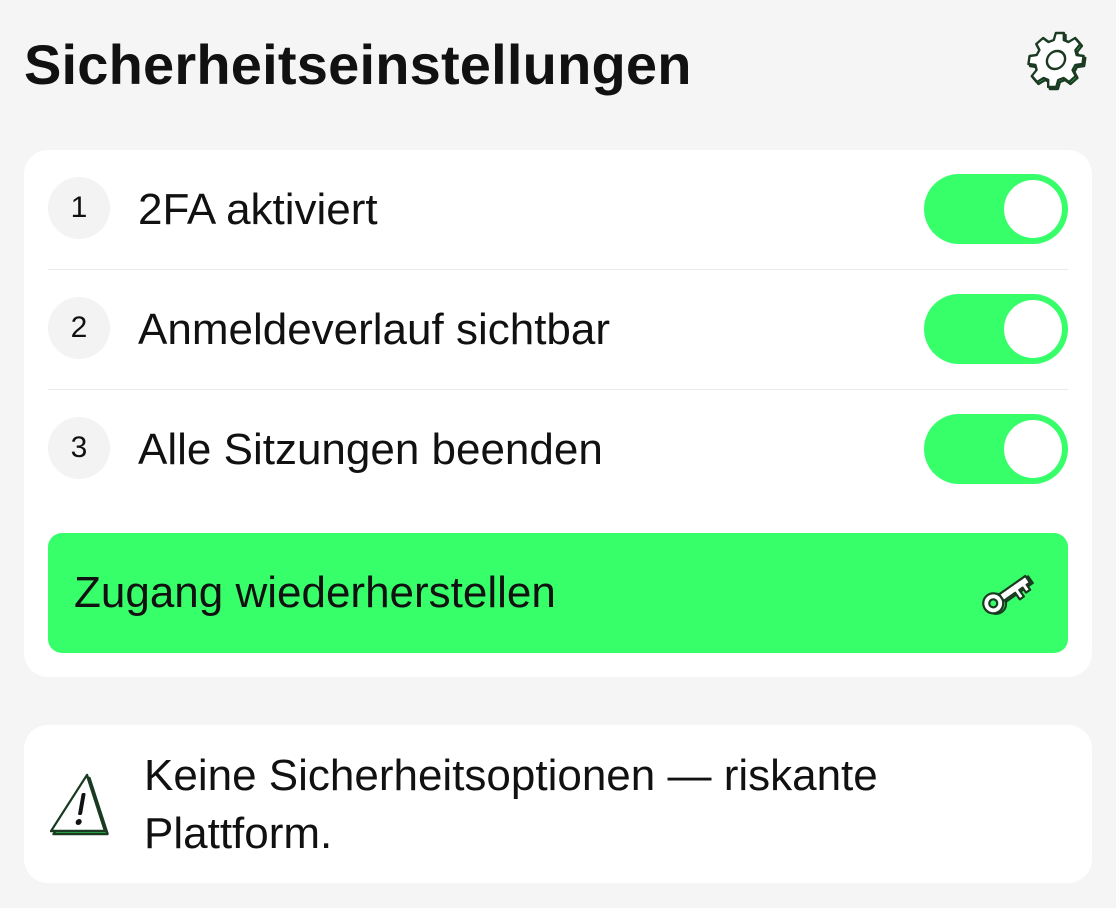  I want to click on header: Sicherheitseinstellungen, so click(558, 66).